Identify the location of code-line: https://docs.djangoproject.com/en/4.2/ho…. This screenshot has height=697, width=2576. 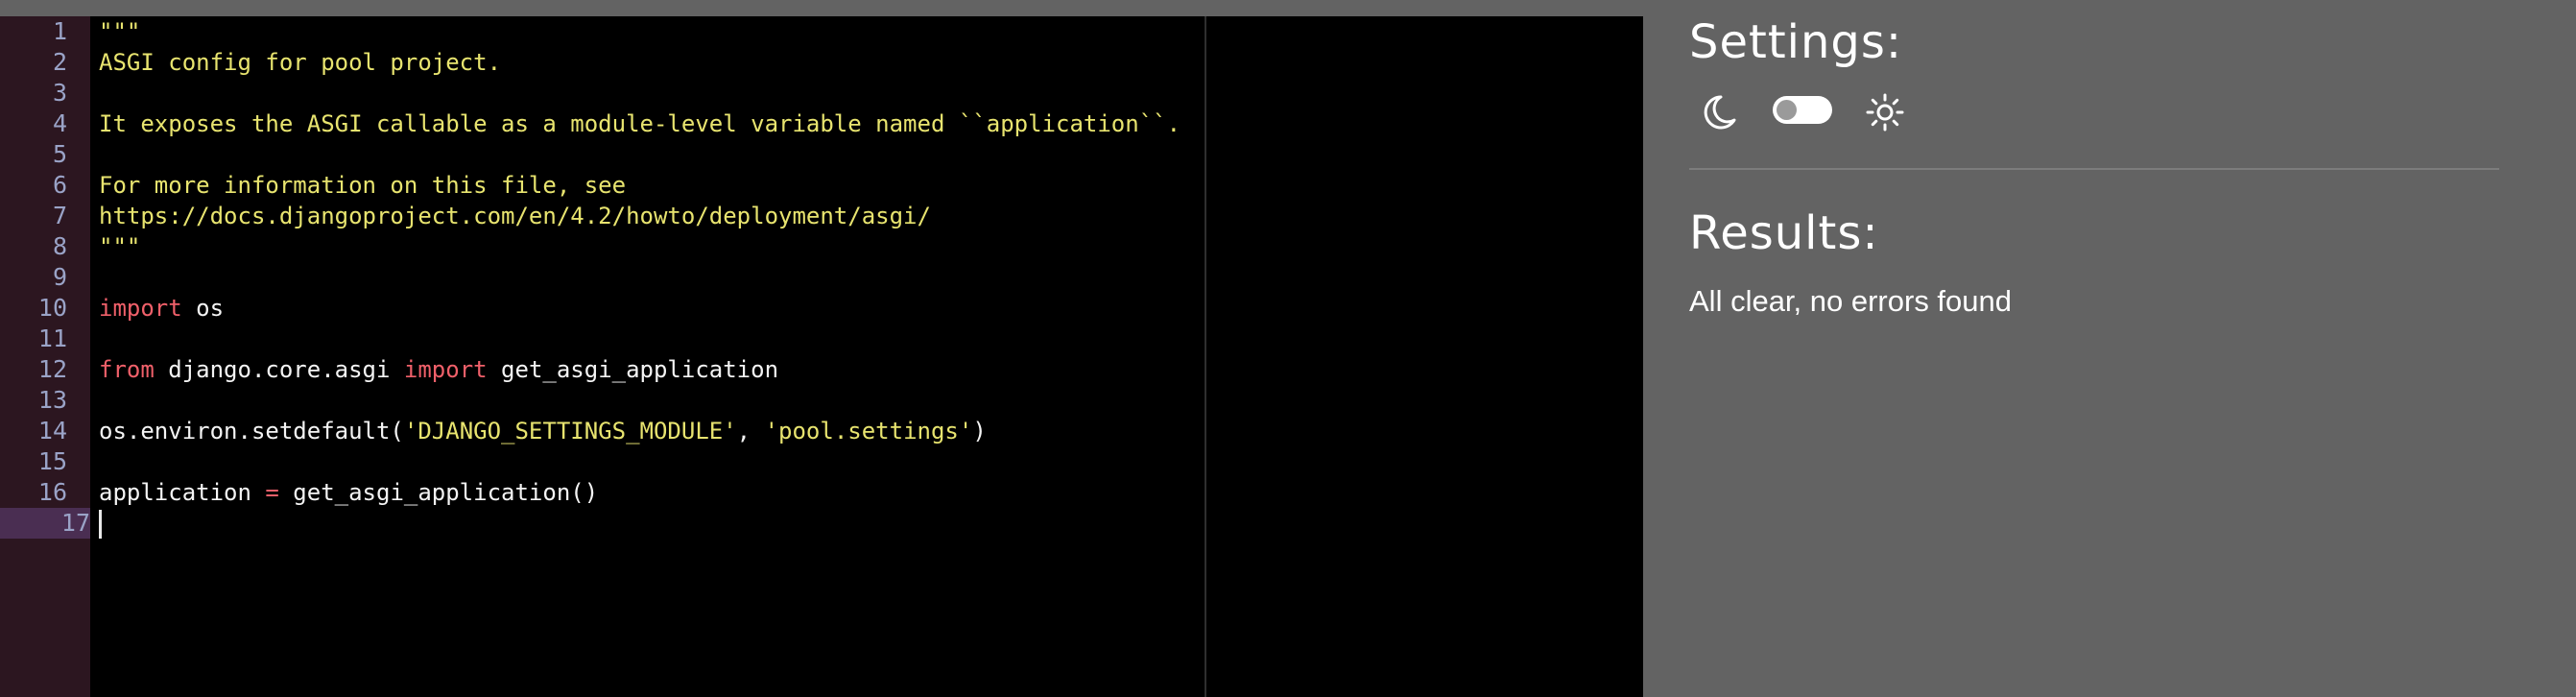
(515, 216).